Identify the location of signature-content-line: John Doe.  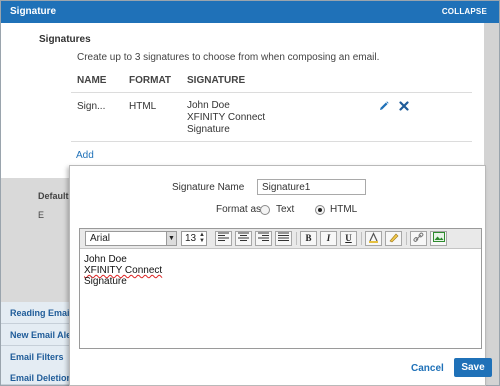
(105, 259).